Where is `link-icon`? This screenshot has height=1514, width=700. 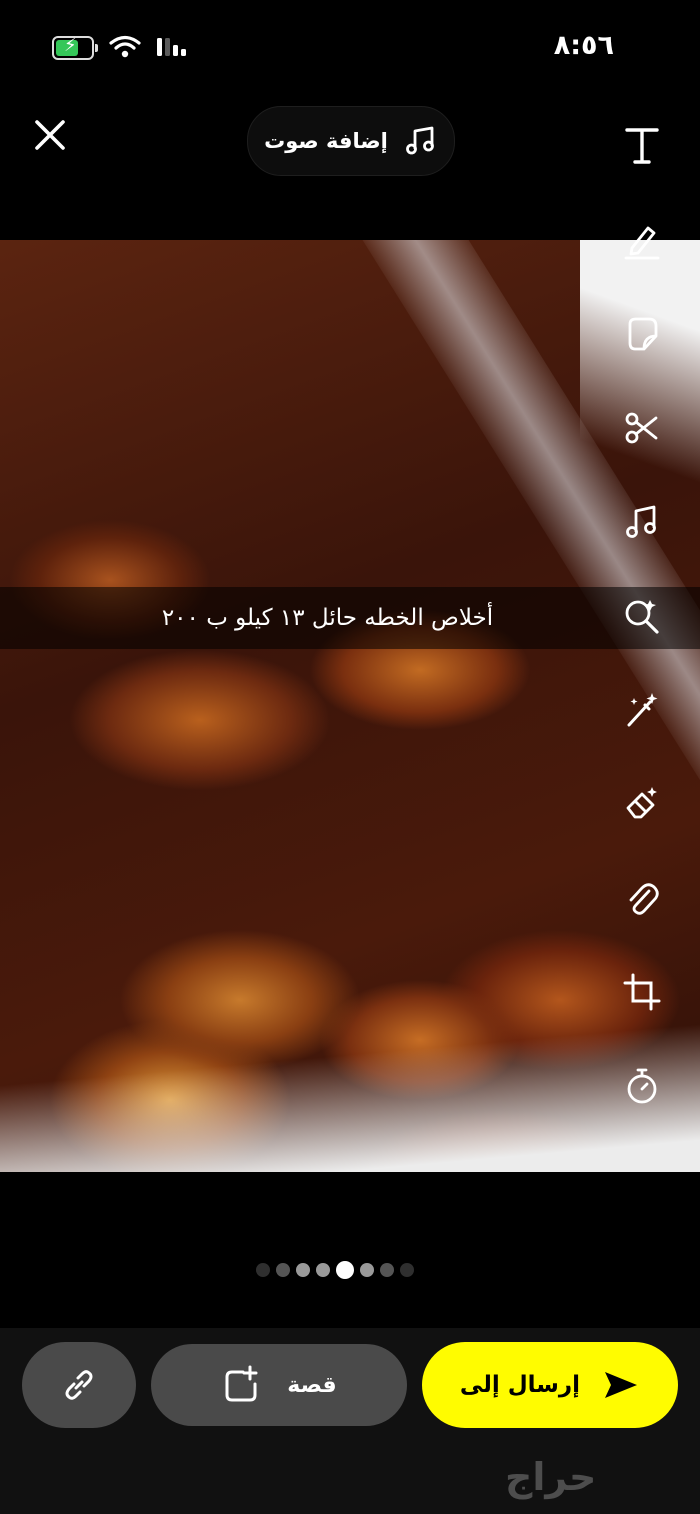
link-icon is located at coordinates (79, 1385).